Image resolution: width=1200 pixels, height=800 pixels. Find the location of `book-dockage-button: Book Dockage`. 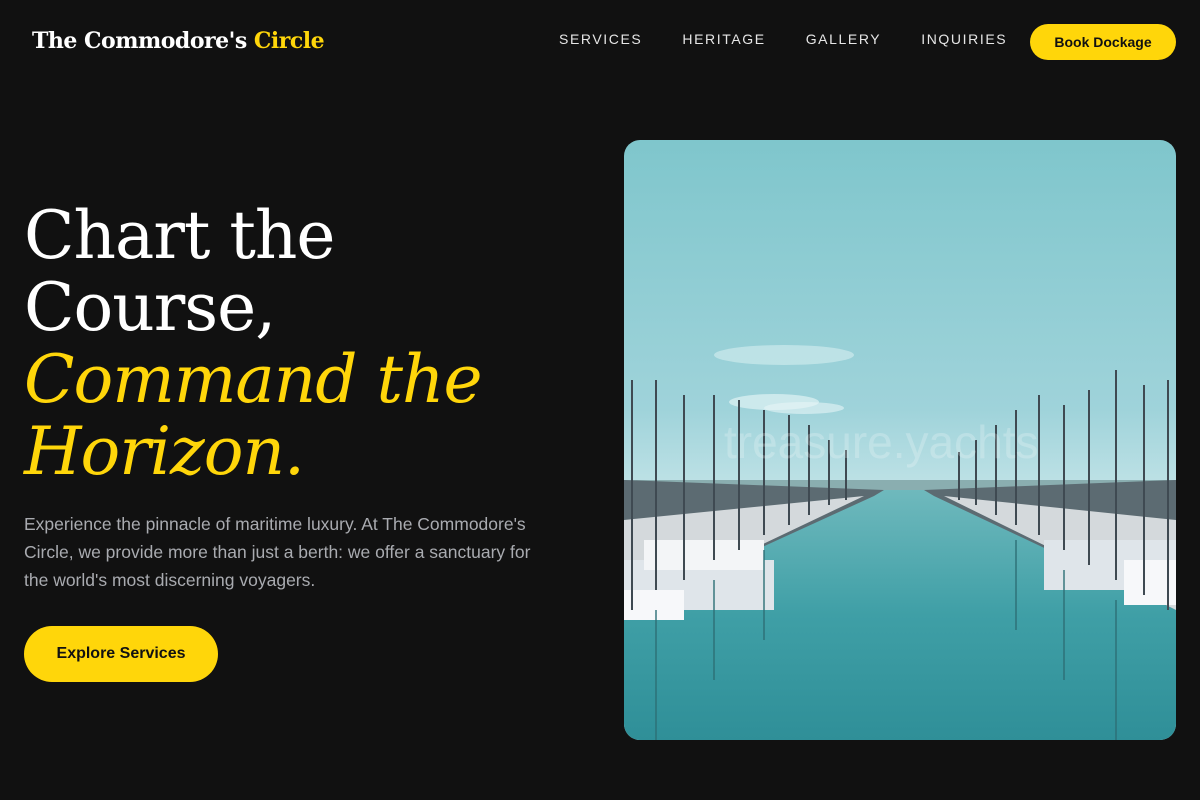

book-dockage-button: Book Dockage is located at coordinates (1103, 42).